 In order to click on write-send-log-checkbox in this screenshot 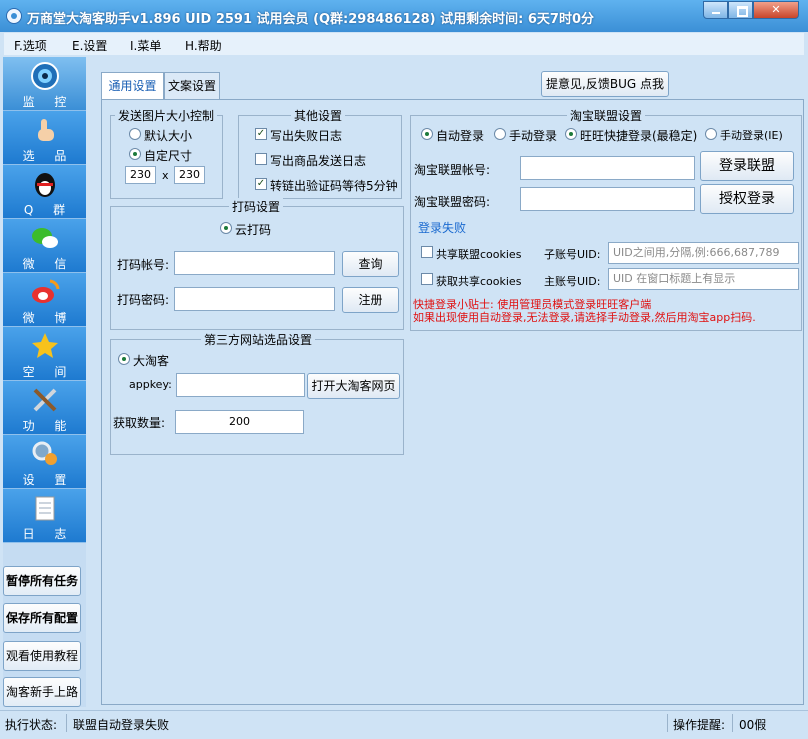, I will do `click(261, 159)`.